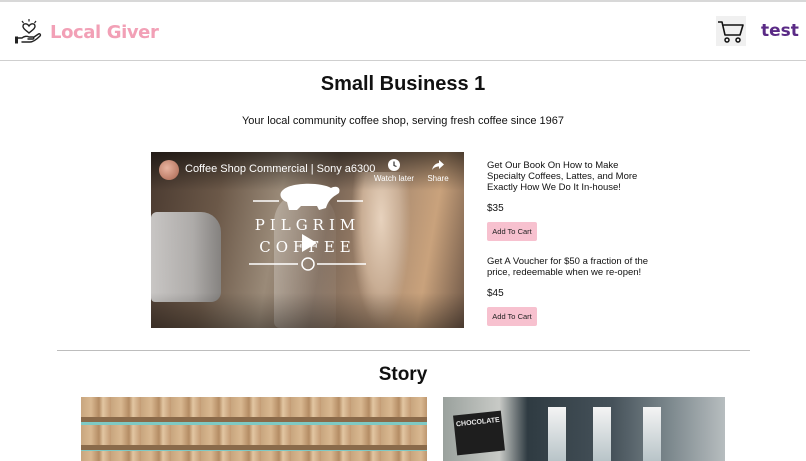 Image resolution: width=806 pixels, height=461 pixels. Describe the element at coordinates (403, 84) in the screenshot. I see `business-name: Small Business 1` at that location.